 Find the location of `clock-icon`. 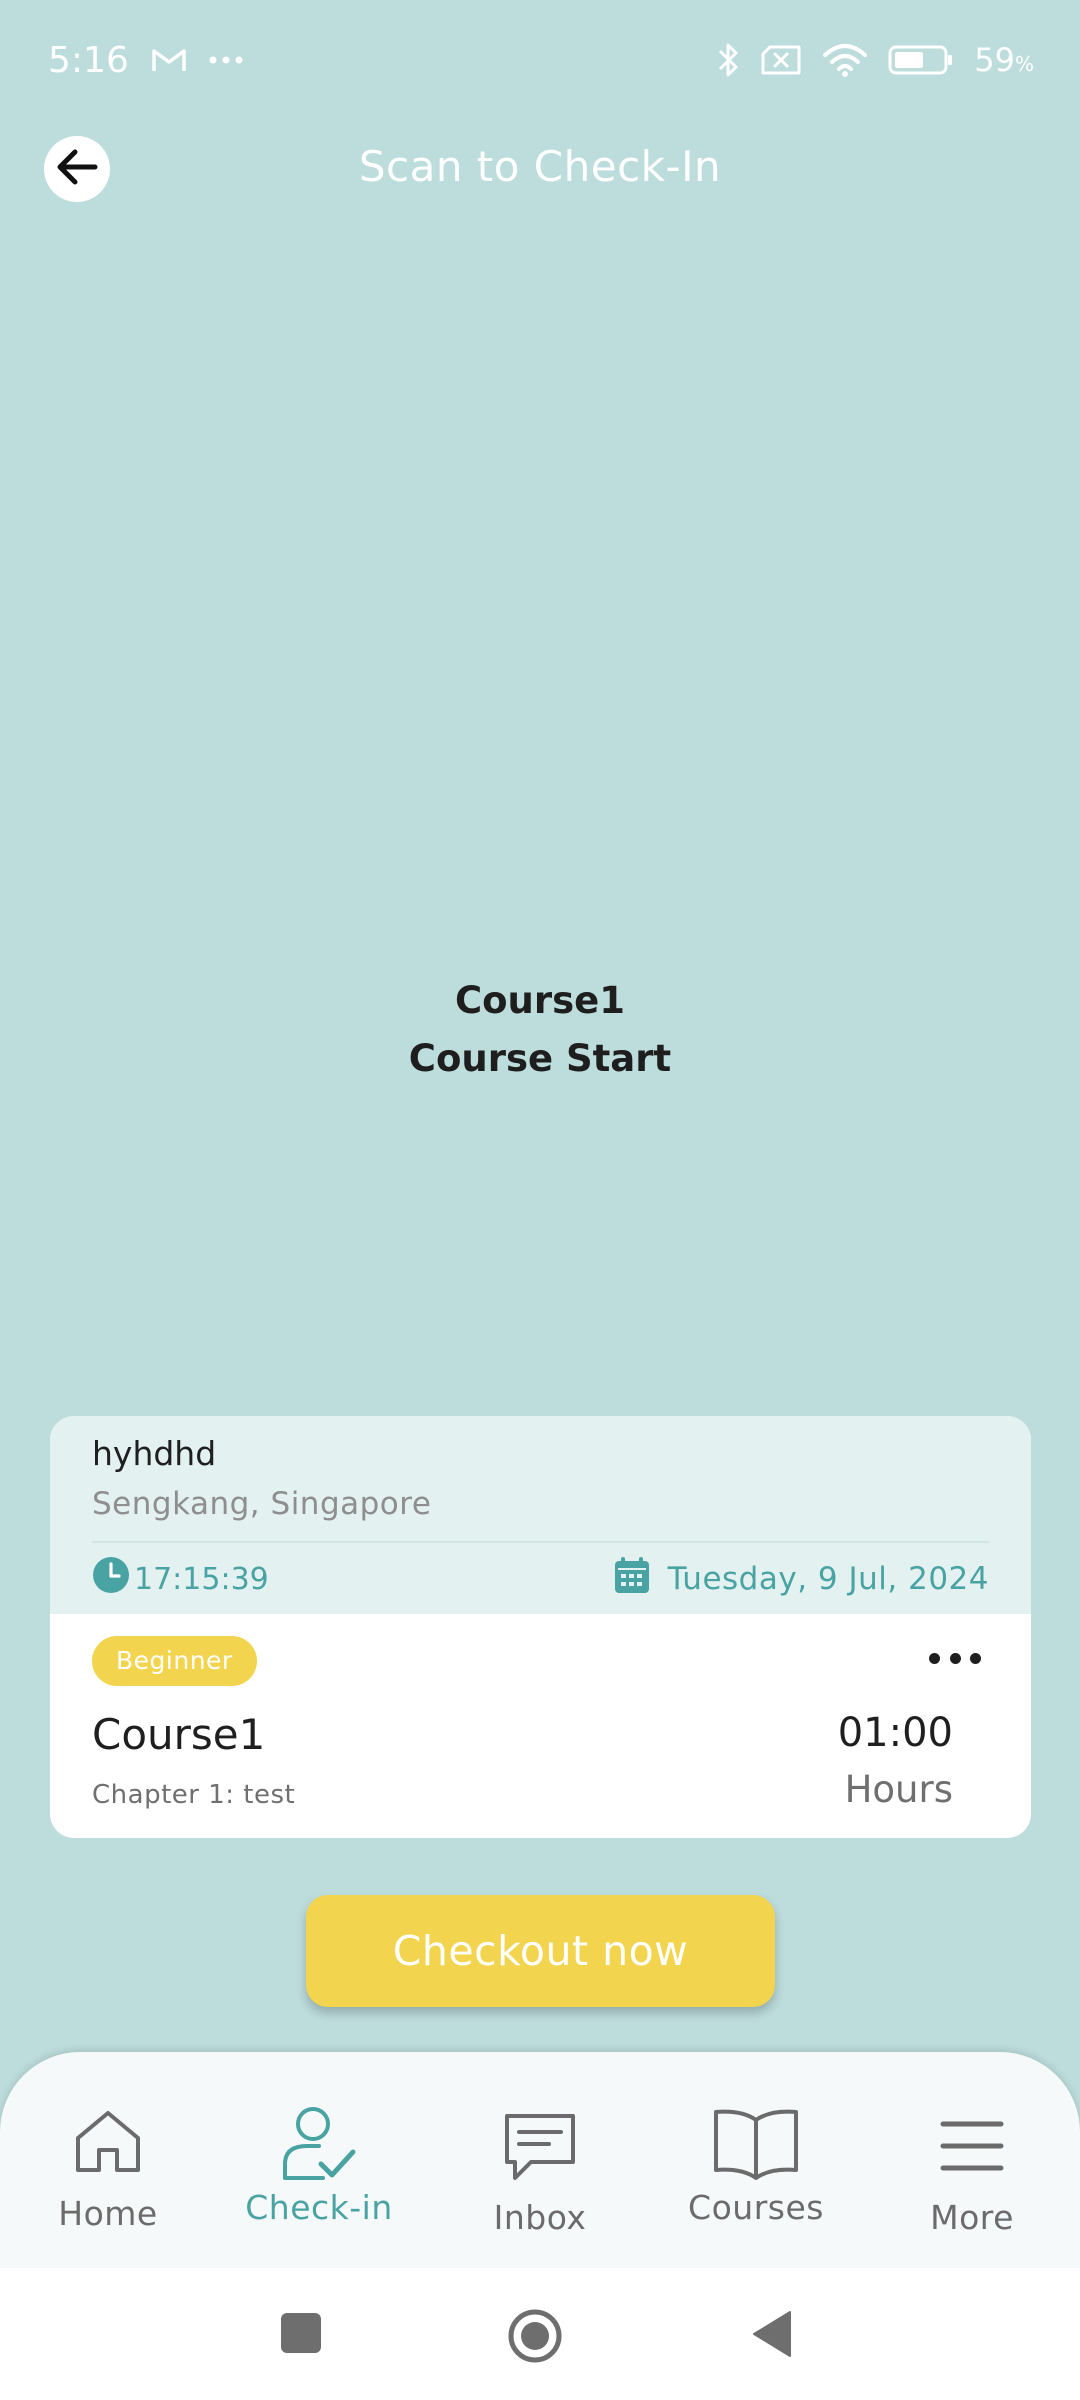

clock-icon is located at coordinates (111, 1579).